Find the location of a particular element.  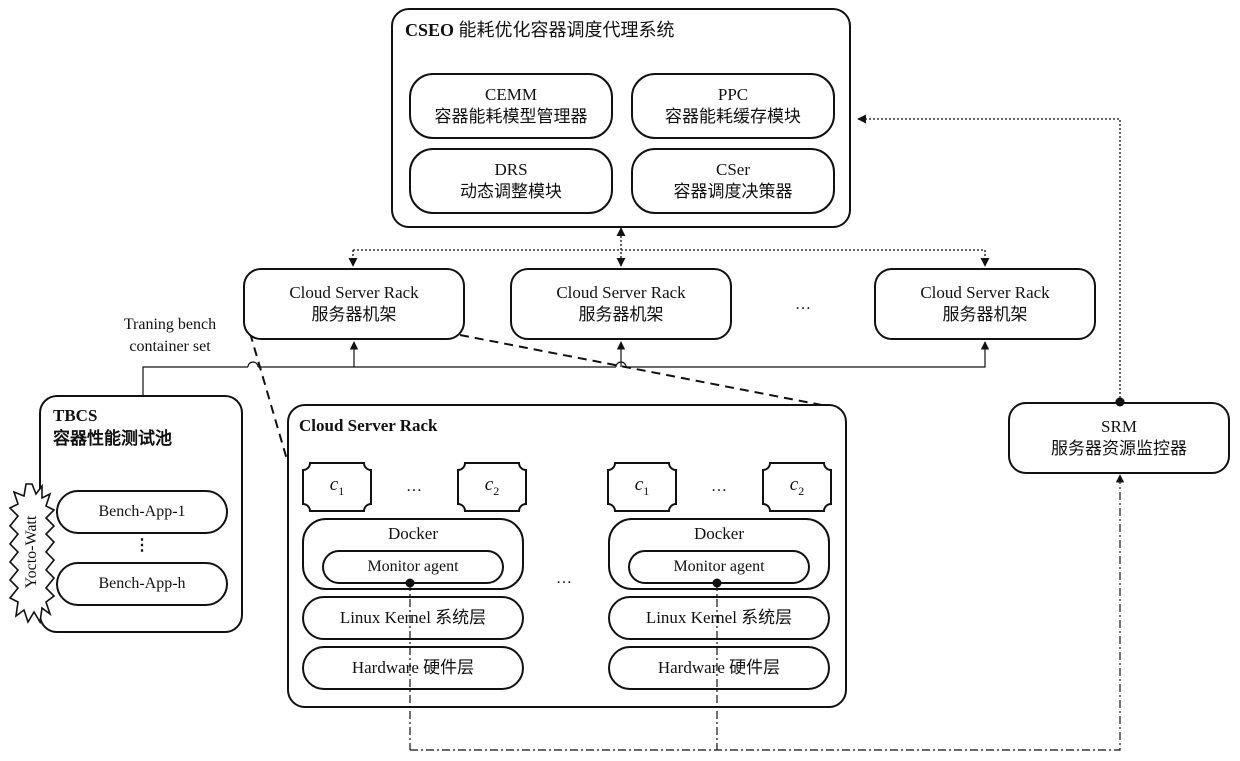

tbcs-abbr: TBCS is located at coordinates (75, 415).